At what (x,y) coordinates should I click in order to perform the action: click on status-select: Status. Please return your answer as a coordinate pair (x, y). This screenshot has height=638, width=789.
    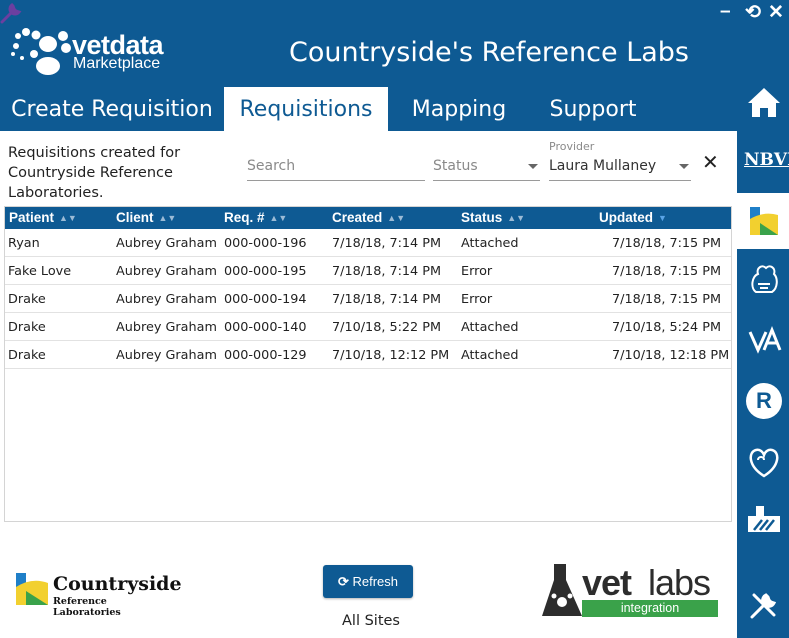
    Looking at the image, I should click on (486, 169).